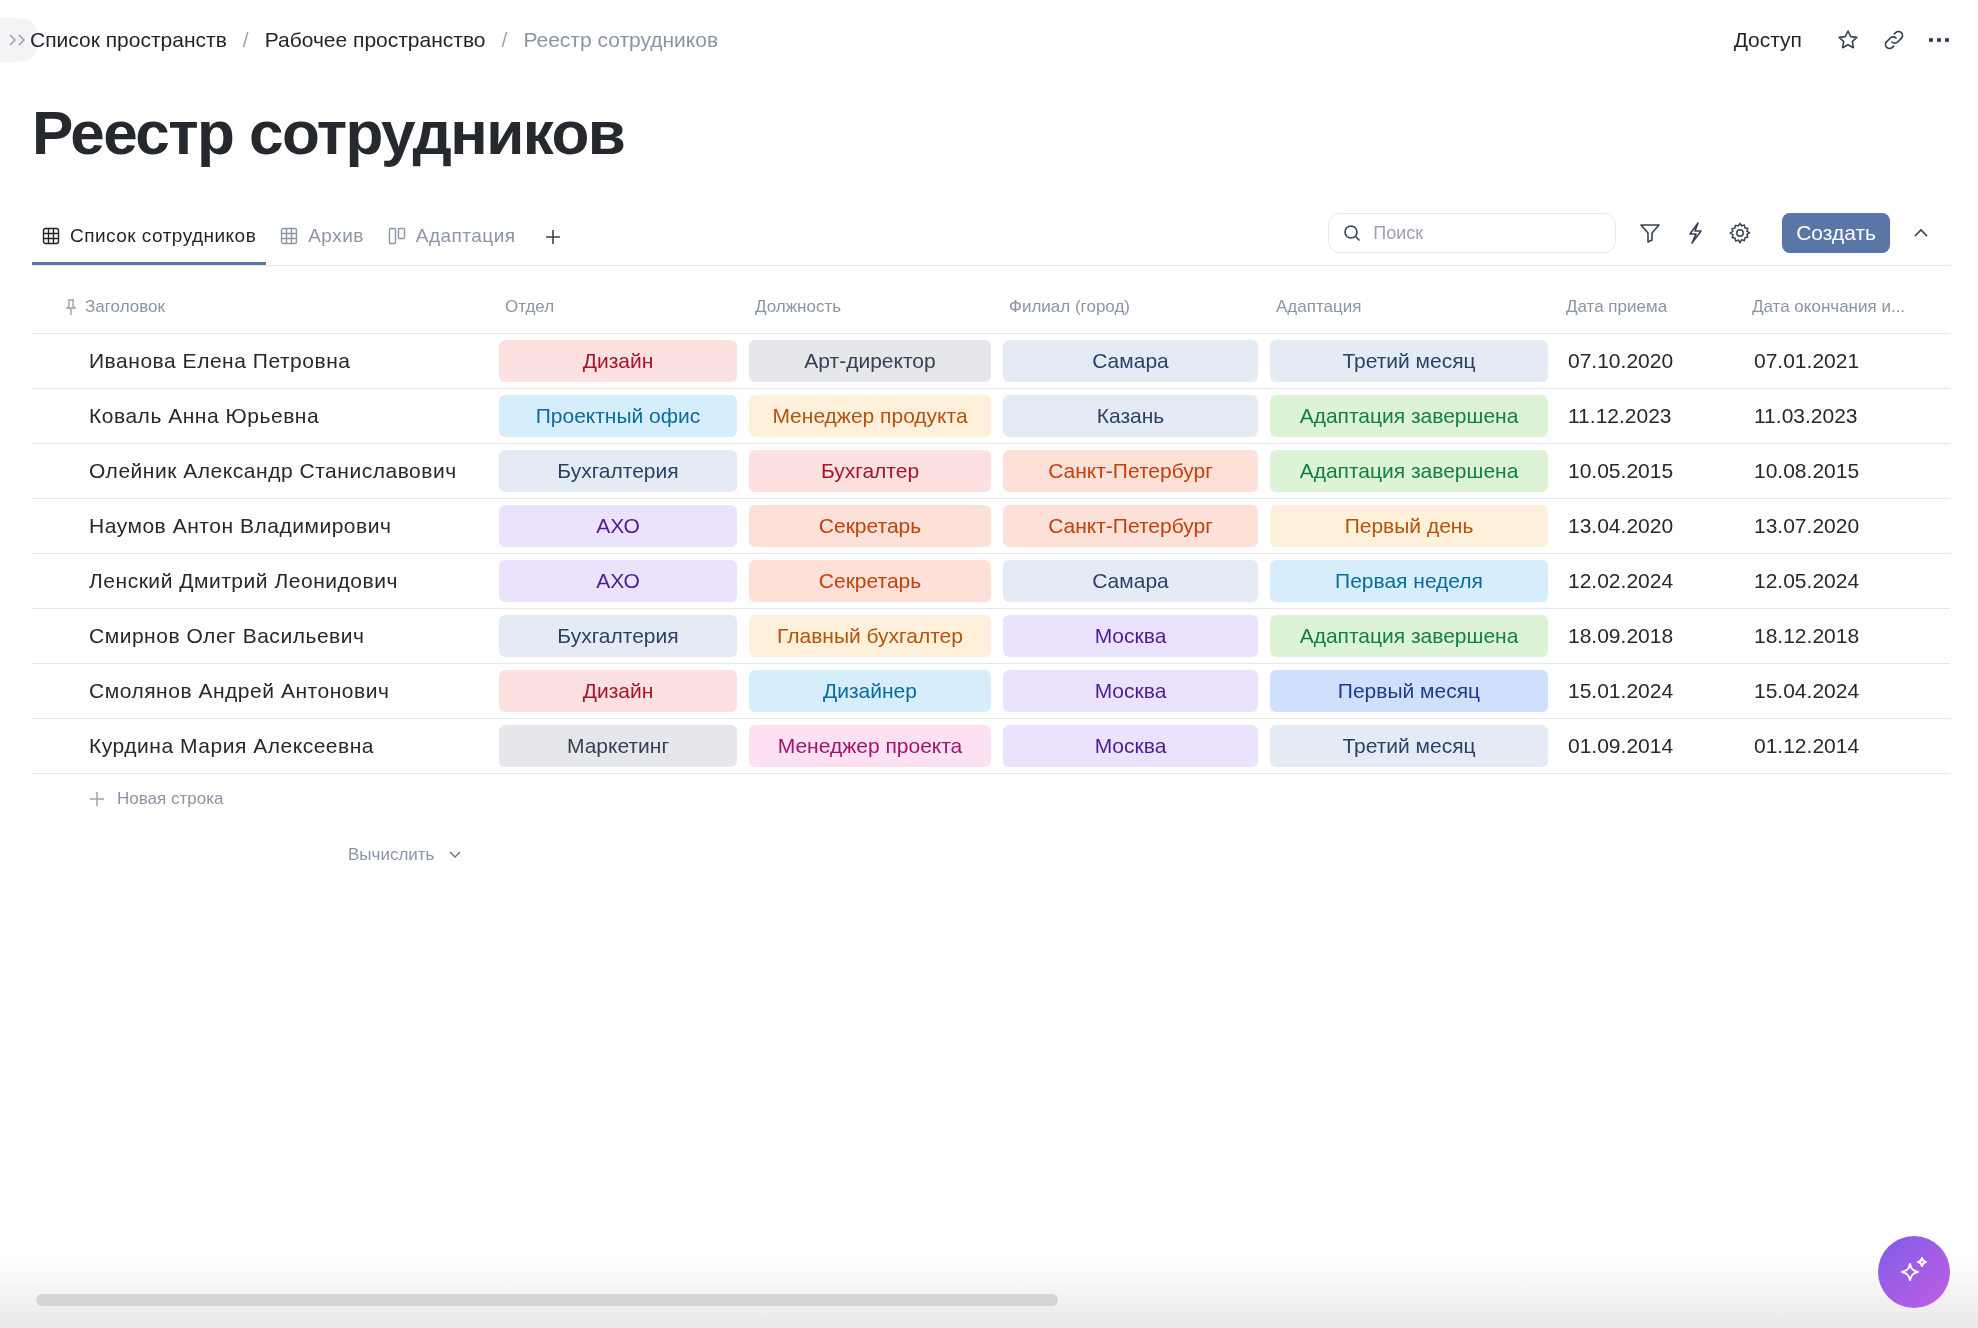 The height and width of the screenshot is (1328, 1978). I want to click on table-cell: Иванова Елена Петровна, so click(220, 361).